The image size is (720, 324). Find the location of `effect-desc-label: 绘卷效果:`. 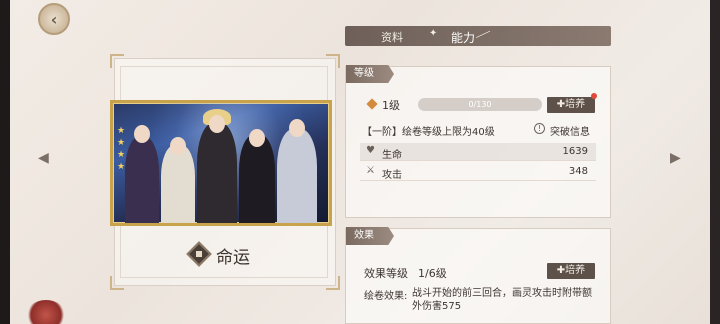

effect-desc-label: 绘卷效果: is located at coordinates (386, 296).